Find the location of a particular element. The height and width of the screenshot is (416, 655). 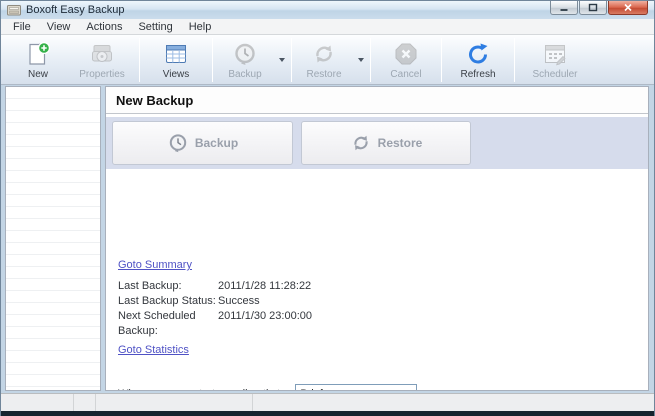

backup-big-button-label: Backup is located at coordinates (216, 143).